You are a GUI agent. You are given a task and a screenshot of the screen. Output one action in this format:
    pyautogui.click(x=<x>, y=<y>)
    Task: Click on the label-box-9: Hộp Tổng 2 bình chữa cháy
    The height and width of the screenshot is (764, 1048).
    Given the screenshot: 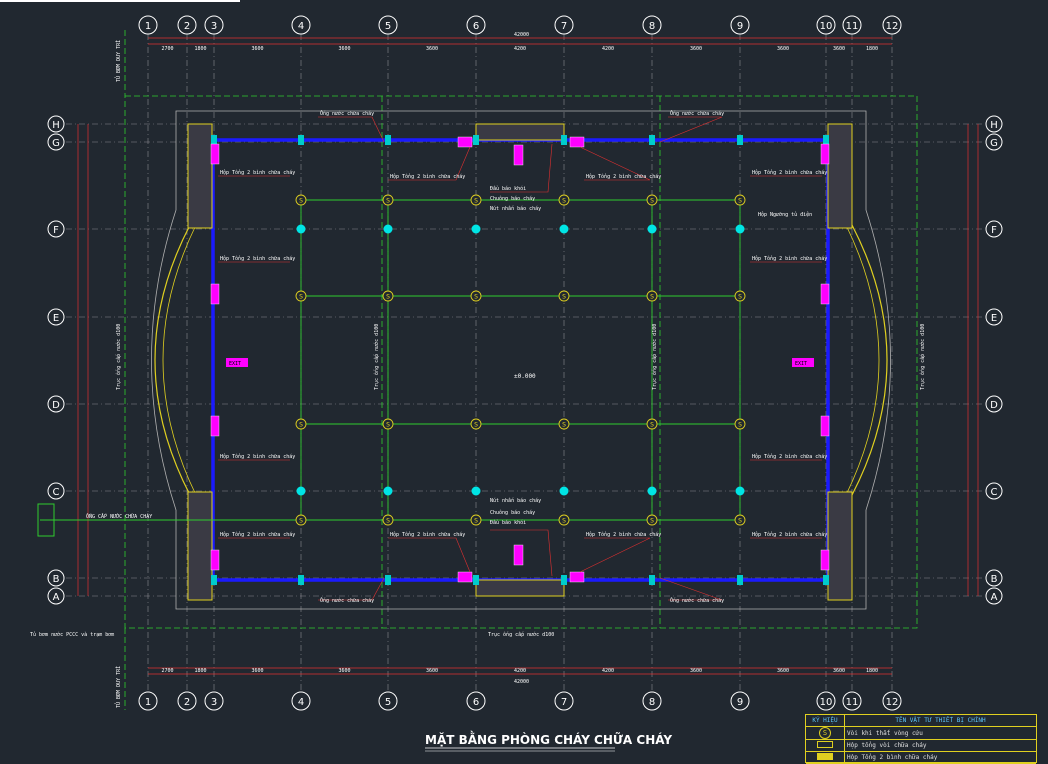 What is the action you would take?
    pyautogui.click(x=427, y=176)
    